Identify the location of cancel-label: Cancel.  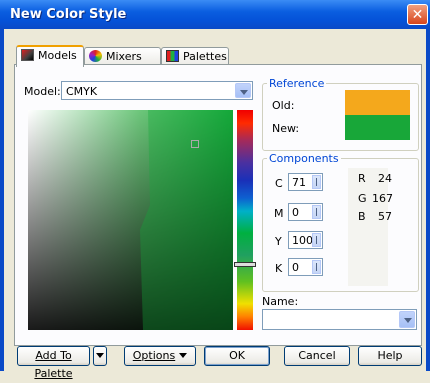
(317, 355).